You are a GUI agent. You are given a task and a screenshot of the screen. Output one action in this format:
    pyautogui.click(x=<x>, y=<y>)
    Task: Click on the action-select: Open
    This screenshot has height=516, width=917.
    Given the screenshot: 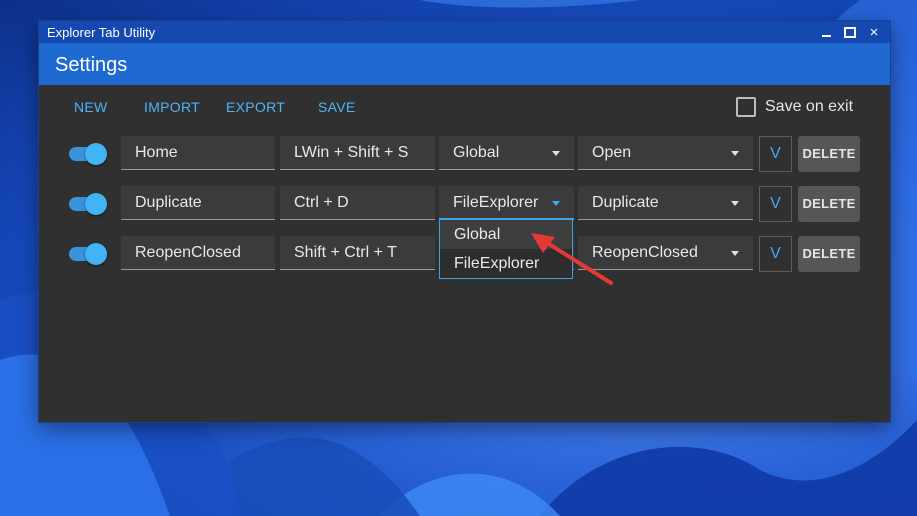 What is the action you would take?
    pyautogui.click(x=665, y=153)
    